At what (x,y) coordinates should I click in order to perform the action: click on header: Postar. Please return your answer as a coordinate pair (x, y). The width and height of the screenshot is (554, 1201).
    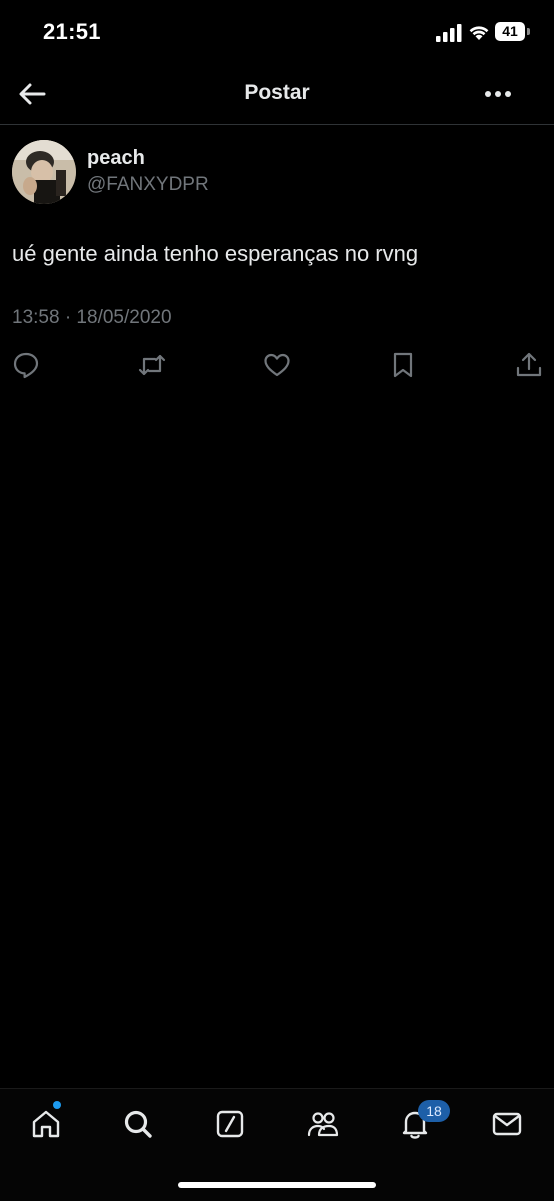
    Looking at the image, I should click on (277, 94).